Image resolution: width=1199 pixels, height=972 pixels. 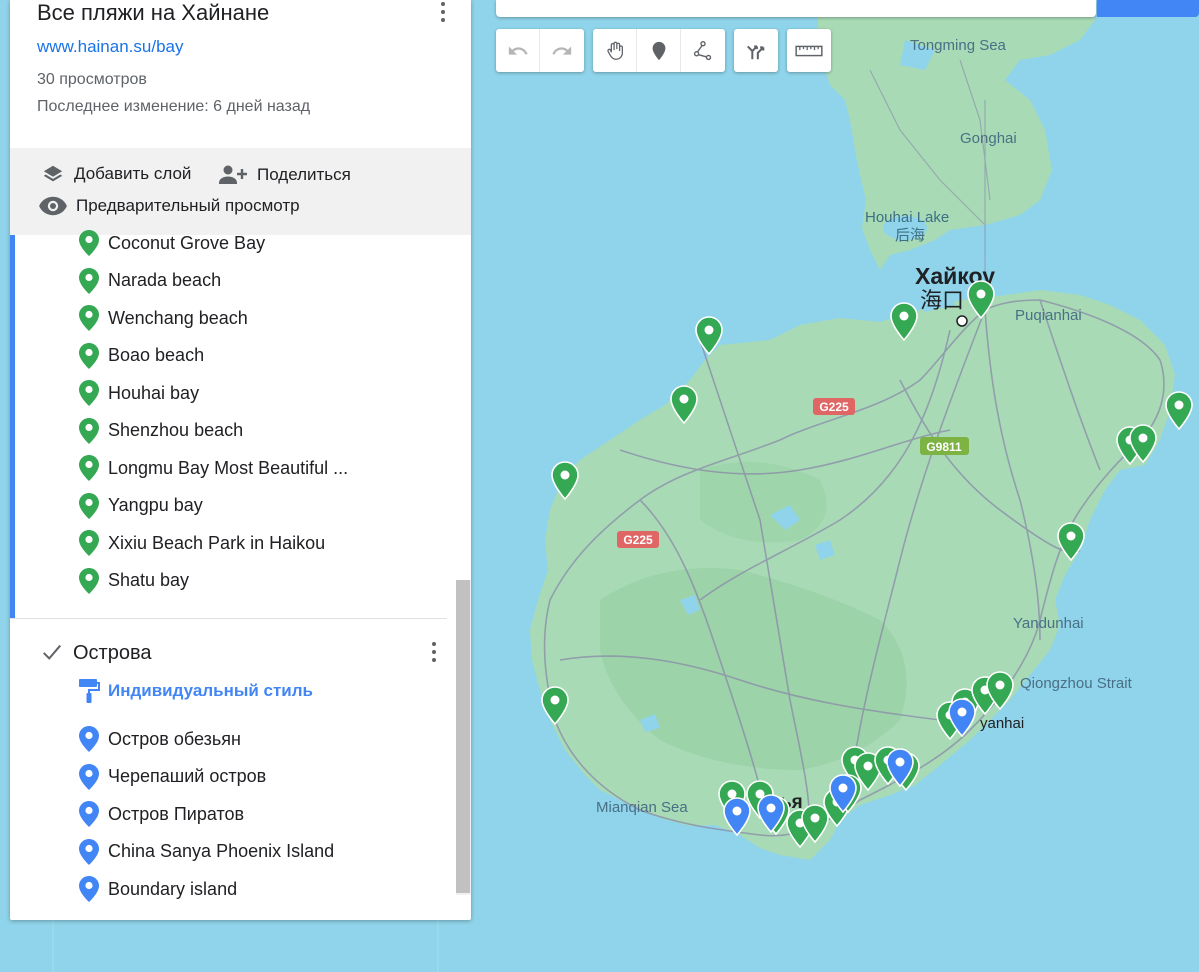 What do you see at coordinates (1048, 315) in the screenshot?
I see `label-puqianhai: Puqianhai` at bounding box center [1048, 315].